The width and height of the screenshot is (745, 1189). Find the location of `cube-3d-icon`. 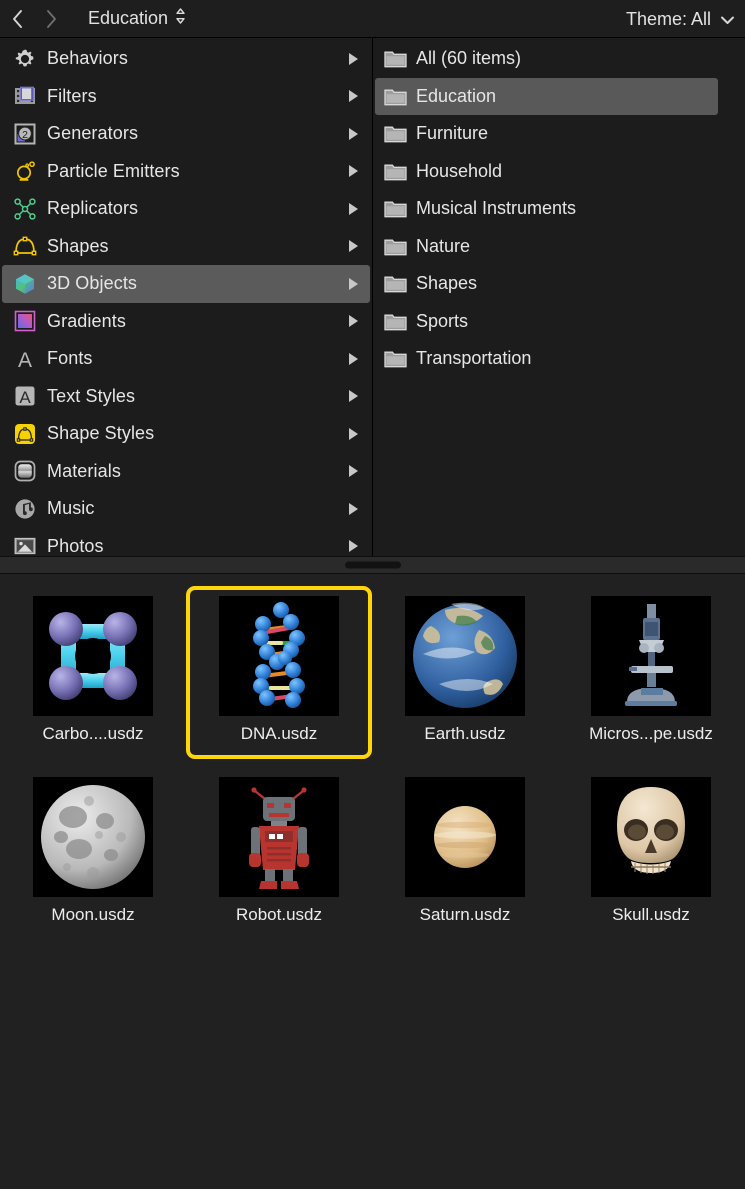

cube-3d-icon is located at coordinates (25, 284).